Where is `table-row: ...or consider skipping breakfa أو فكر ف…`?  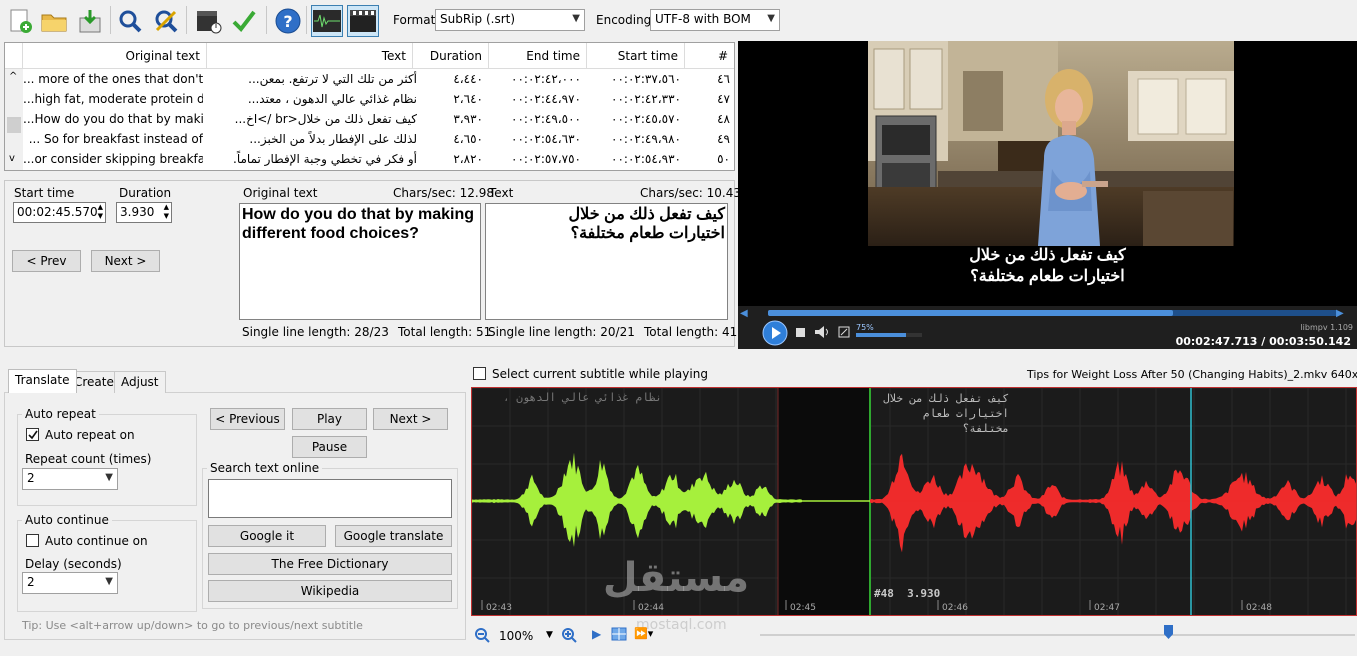
table-row: ...or consider skipping breakfa أو فكر ف… is located at coordinates (378, 159).